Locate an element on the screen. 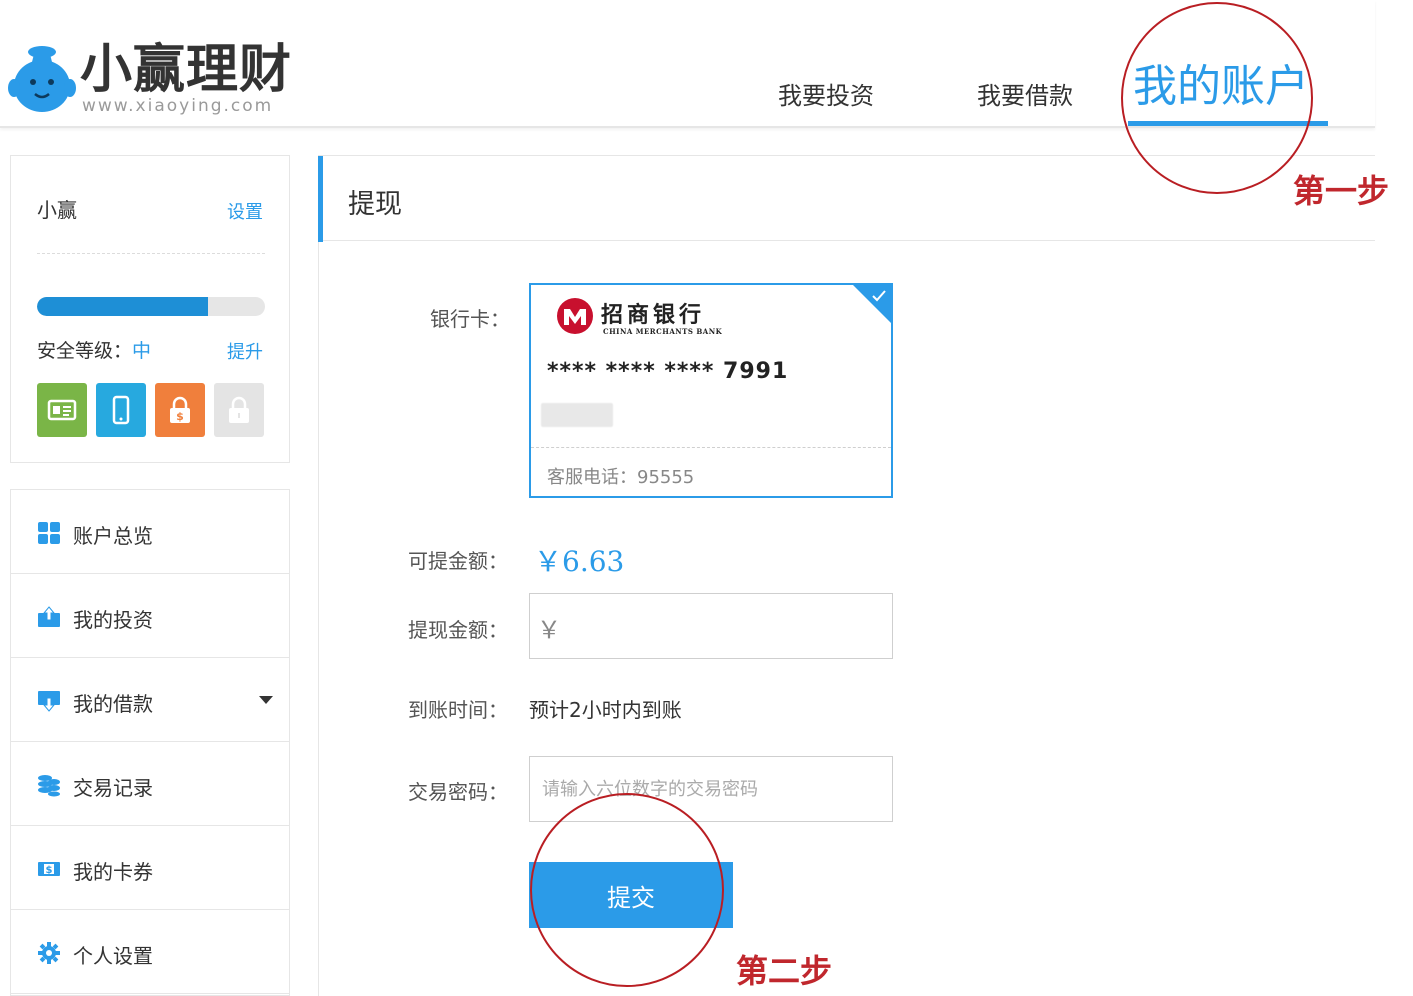  bank-card-label: 银行卡： is located at coordinates (470, 319).